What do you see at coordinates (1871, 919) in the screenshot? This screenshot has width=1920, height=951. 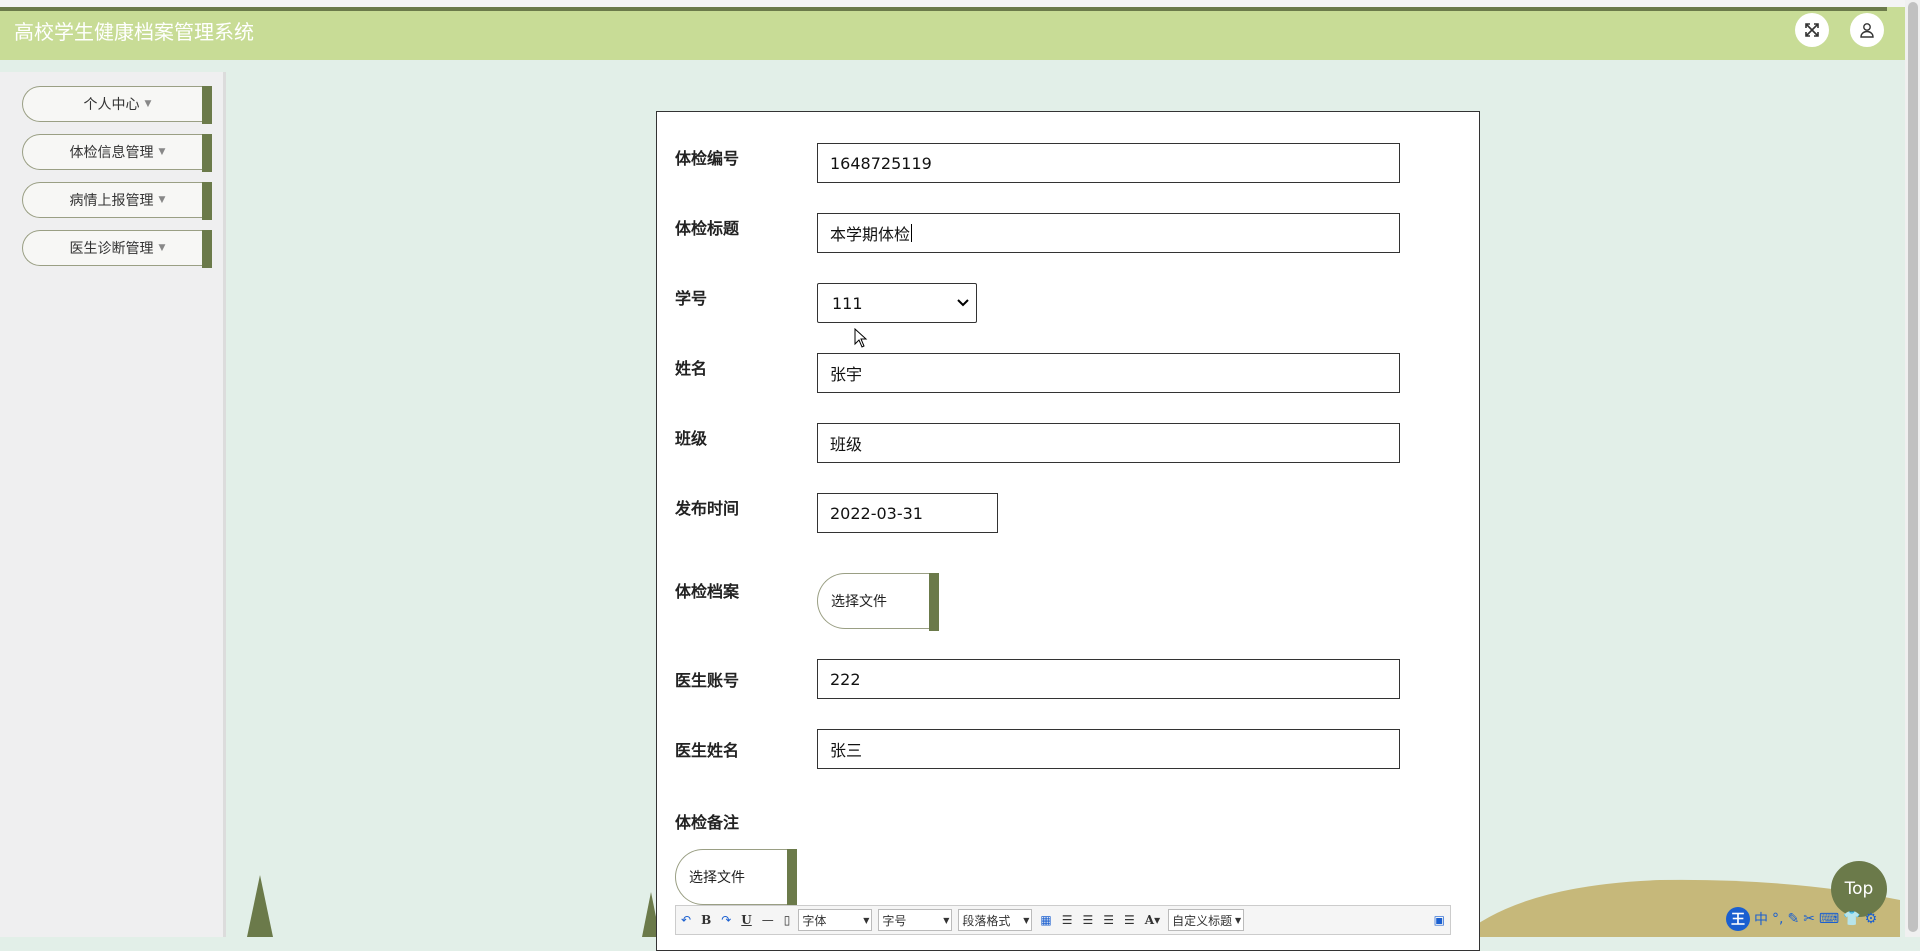 I see `settings-icon: ⚙` at bounding box center [1871, 919].